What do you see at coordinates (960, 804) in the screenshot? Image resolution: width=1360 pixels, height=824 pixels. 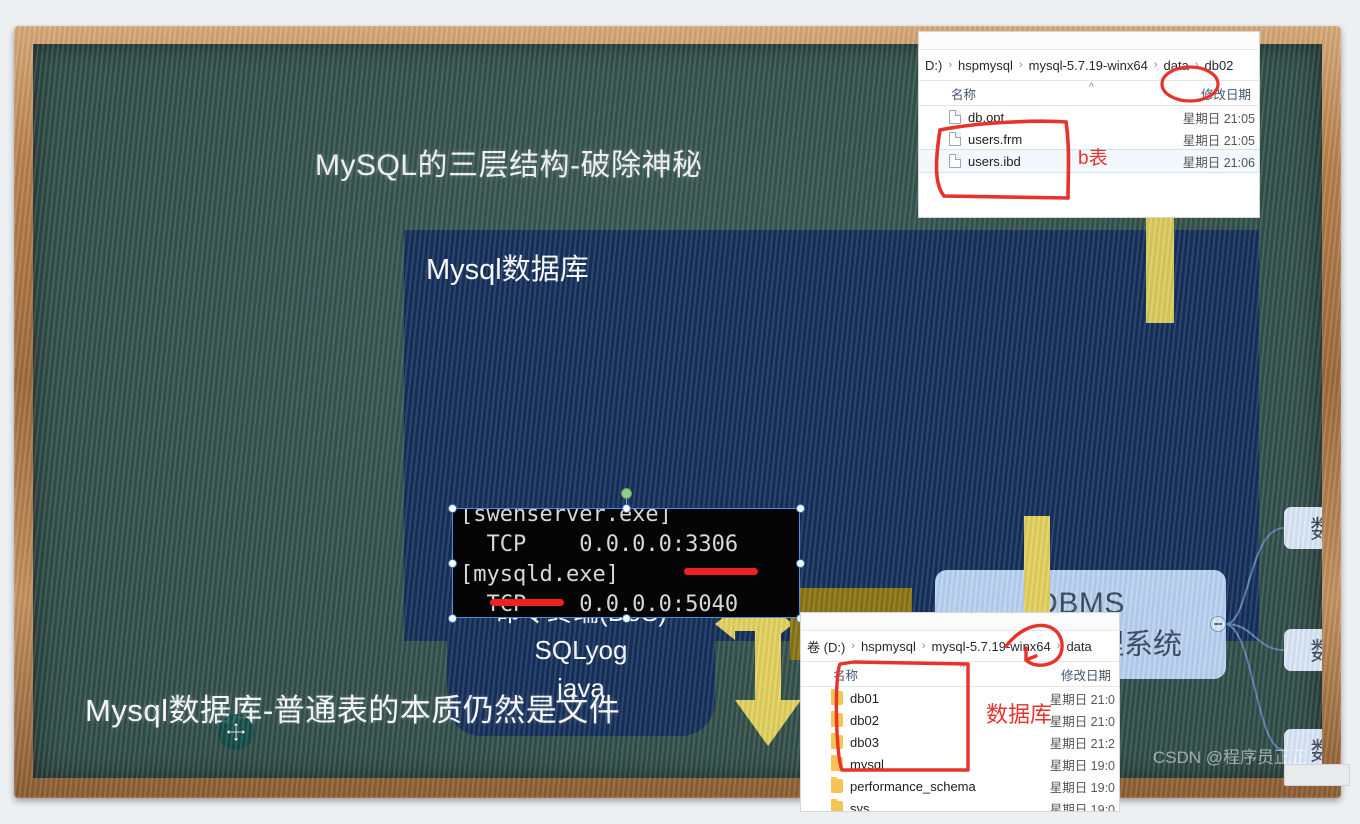 I see `table-row: sys 星期日 19:0` at bounding box center [960, 804].